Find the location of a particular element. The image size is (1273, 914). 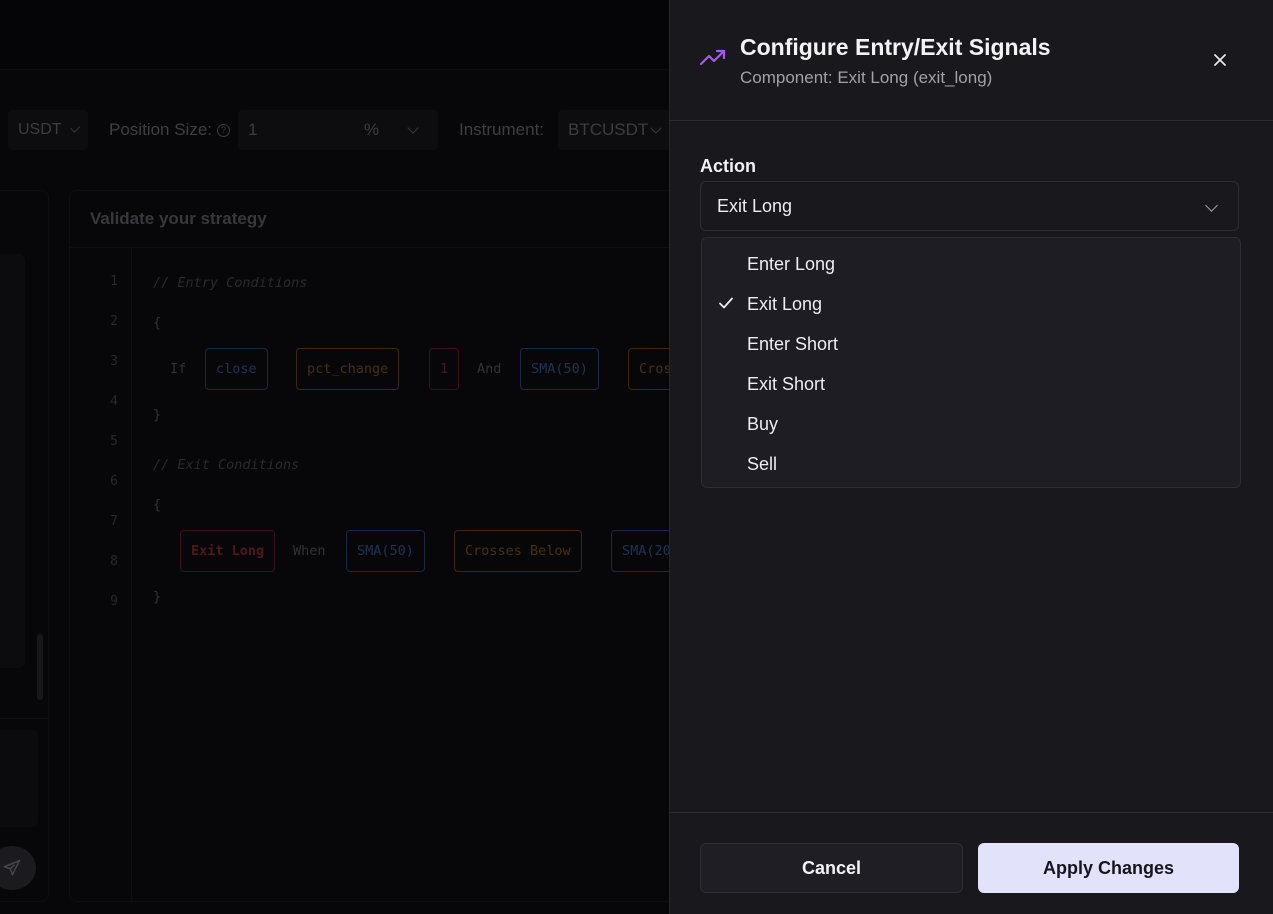

action-label: Action is located at coordinates (728, 166).